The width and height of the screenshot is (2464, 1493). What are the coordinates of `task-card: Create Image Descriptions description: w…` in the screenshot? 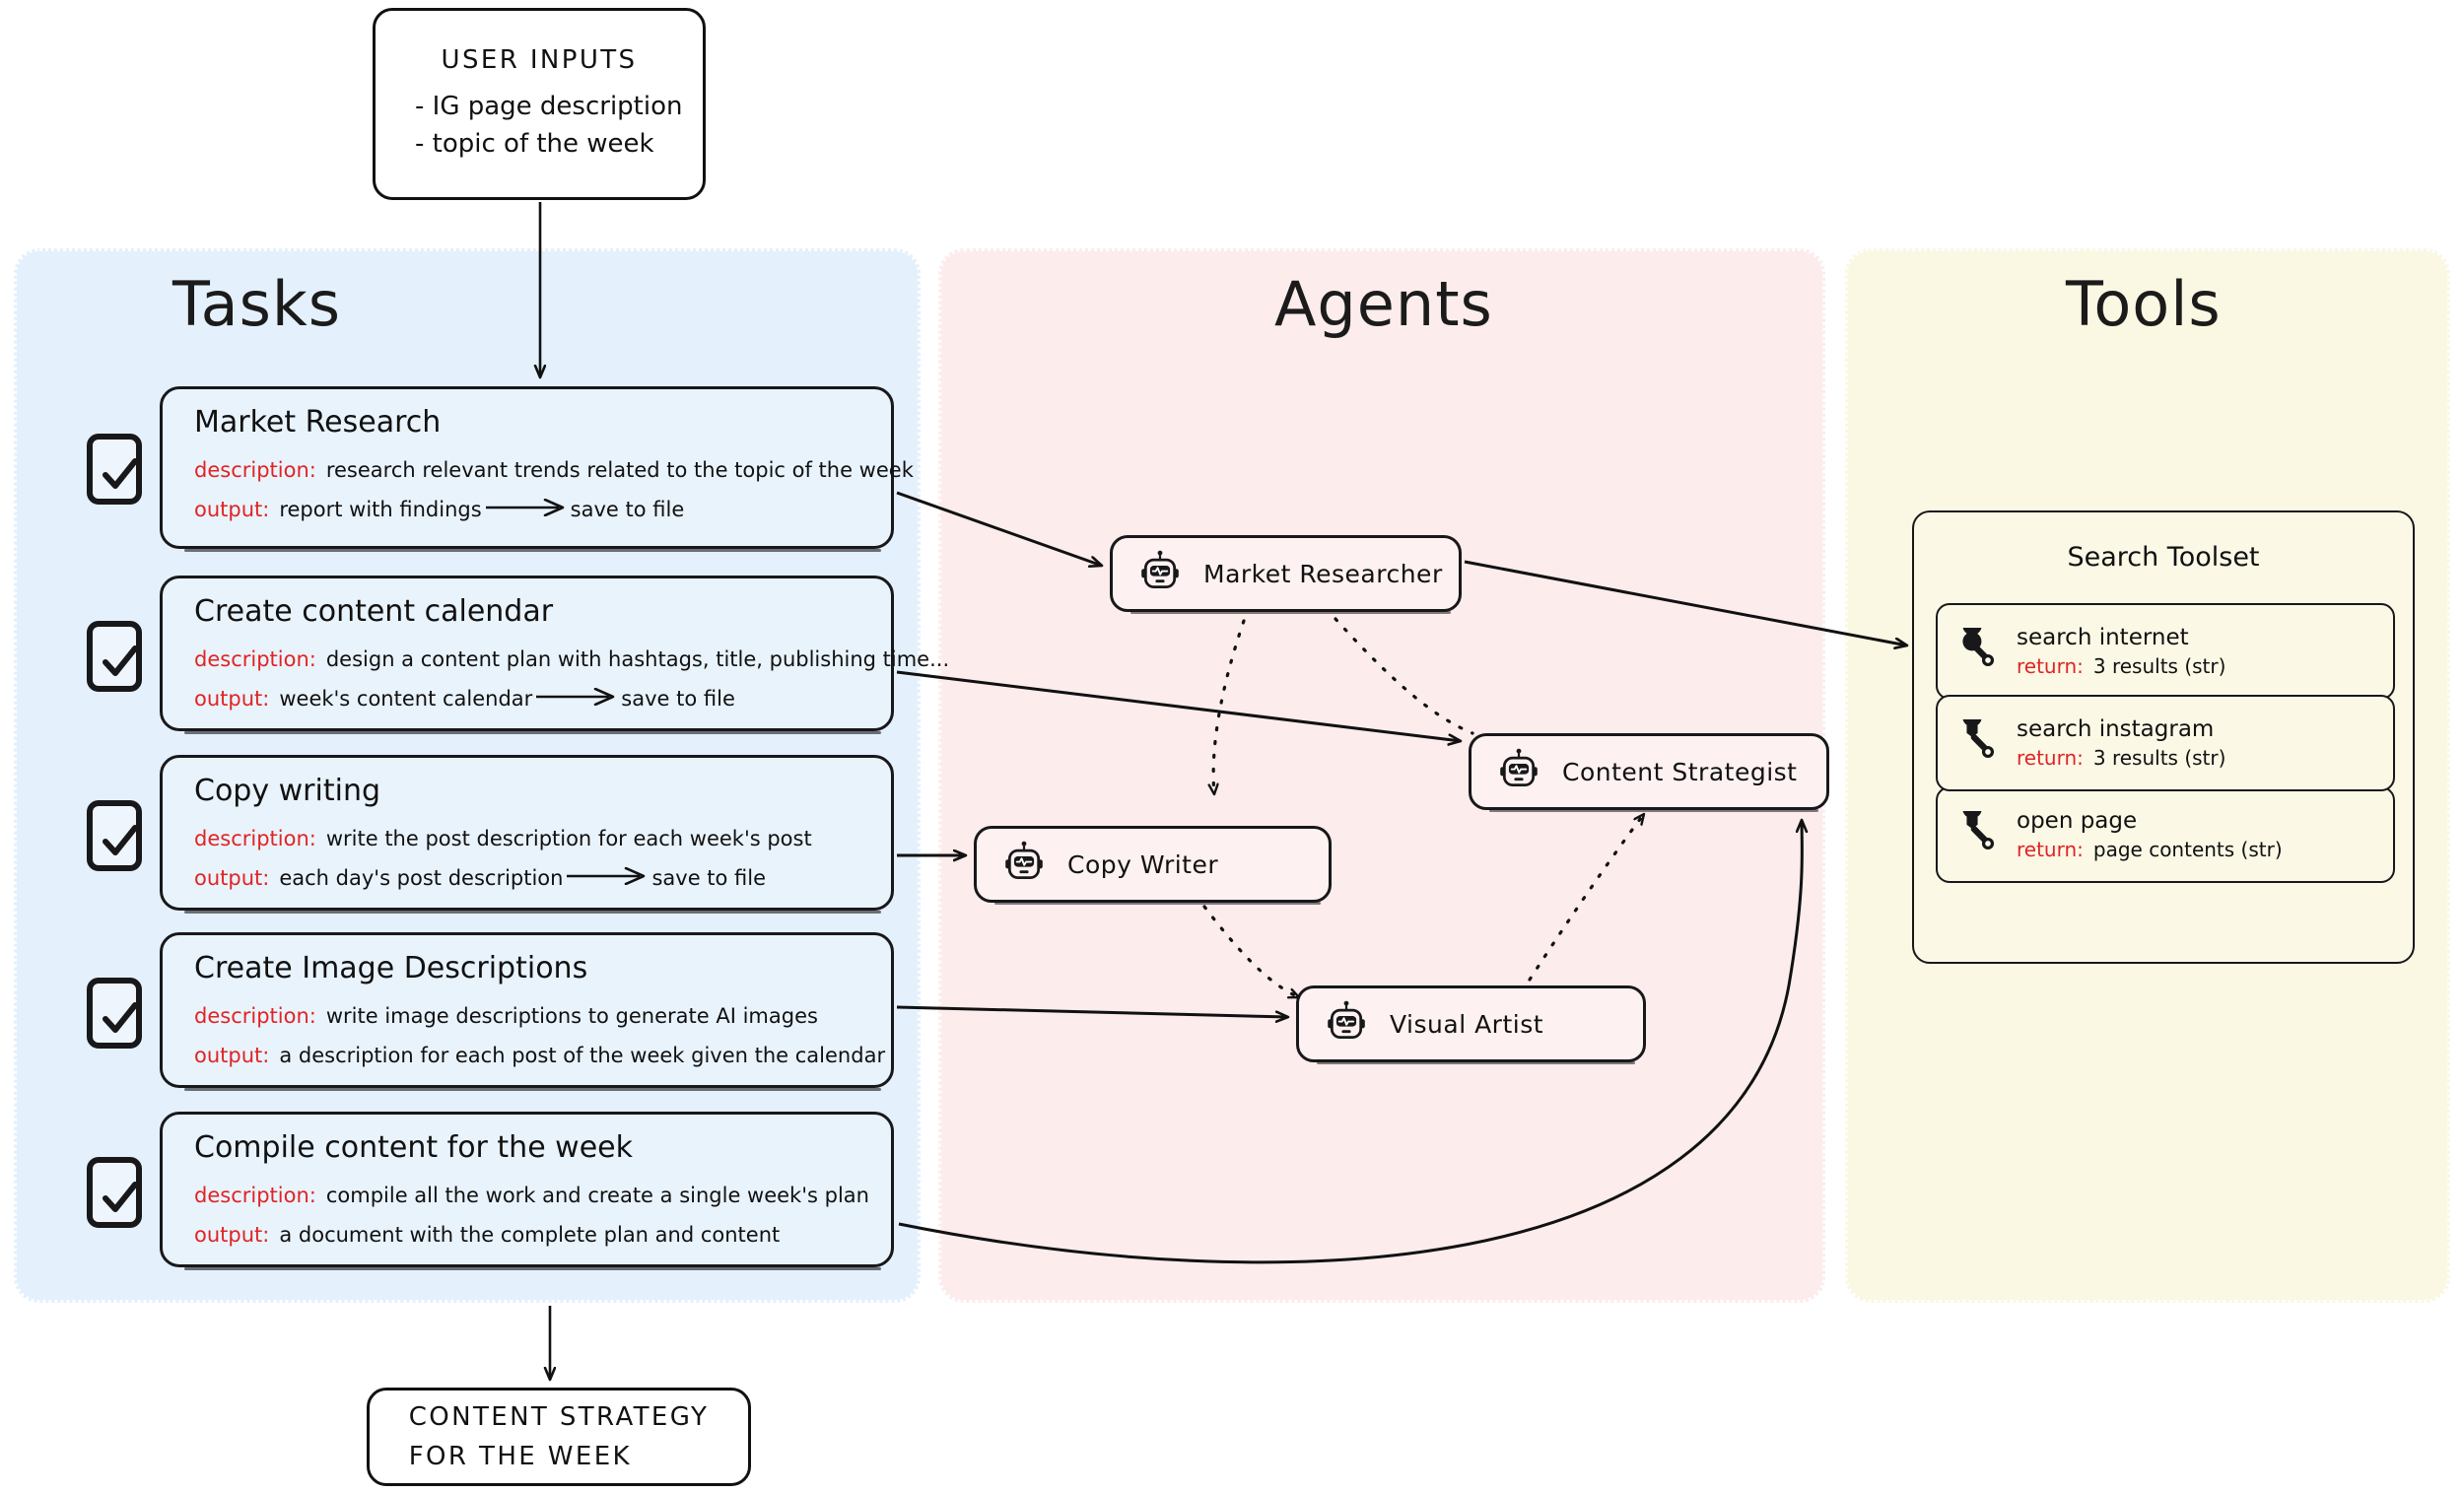 It's located at (527, 1011).